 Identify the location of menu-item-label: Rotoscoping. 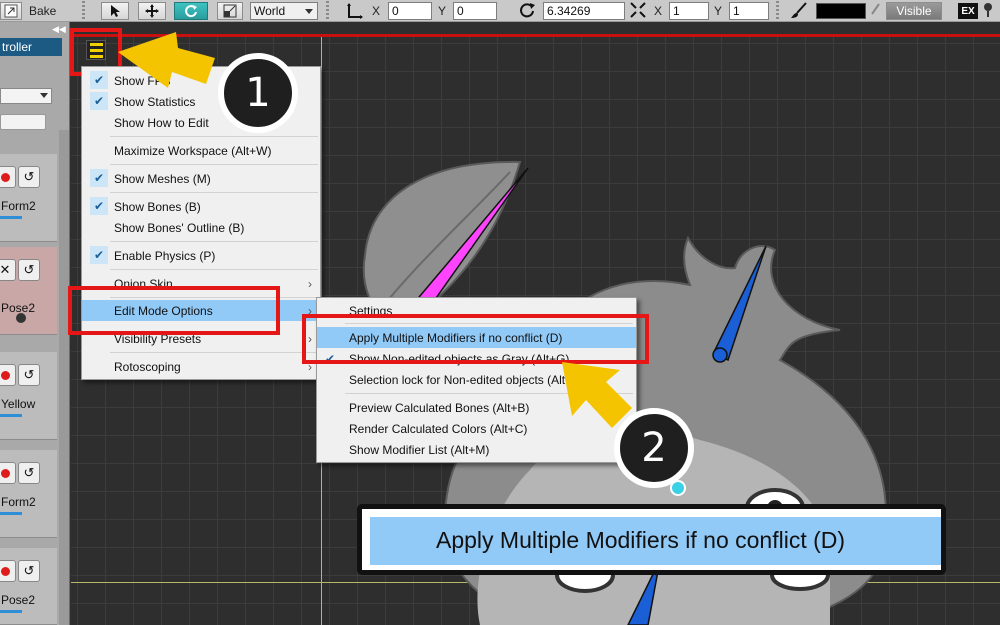
(147, 366).